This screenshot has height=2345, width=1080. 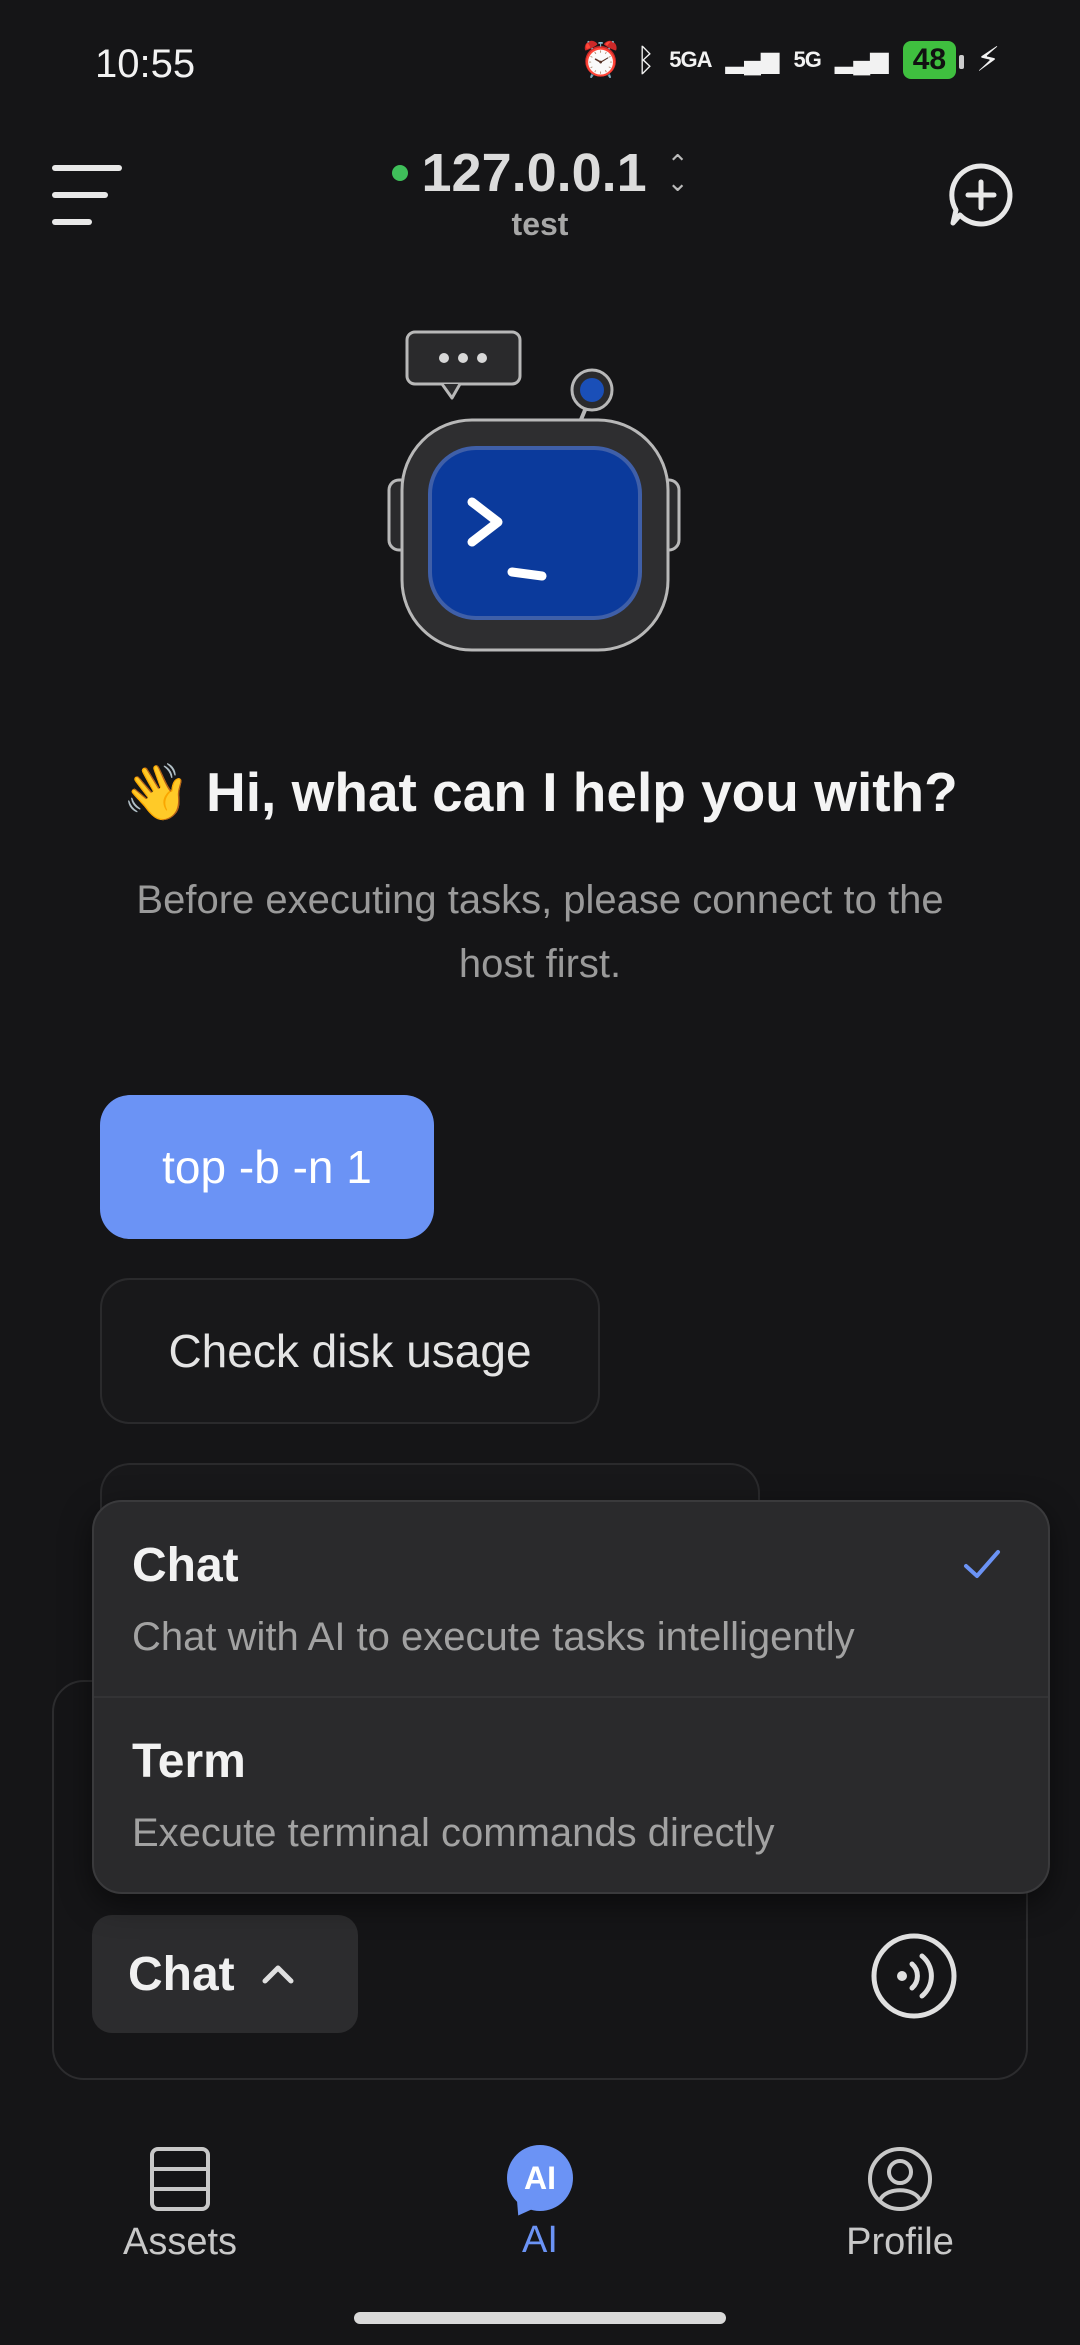 What do you see at coordinates (988, 60) in the screenshot?
I see `charging-icon: ⚡` at bounding box center [988, 60].